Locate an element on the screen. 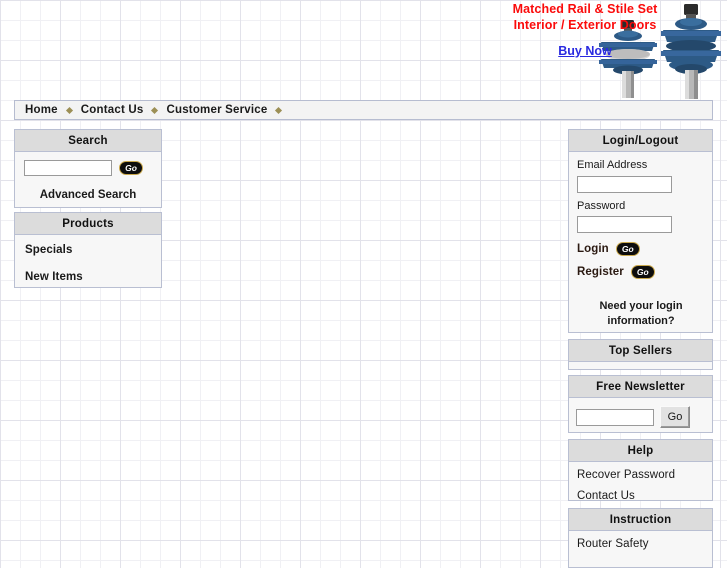  buy-now-link: Buy Now is located at coordinates (585, 51).